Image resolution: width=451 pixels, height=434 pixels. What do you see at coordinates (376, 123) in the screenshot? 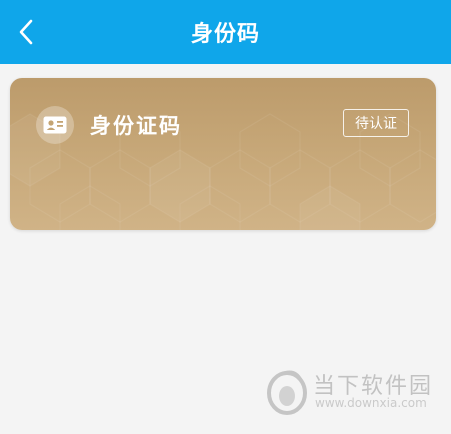
I see `status-badge: 待认证` at bounding box center [376, 123].